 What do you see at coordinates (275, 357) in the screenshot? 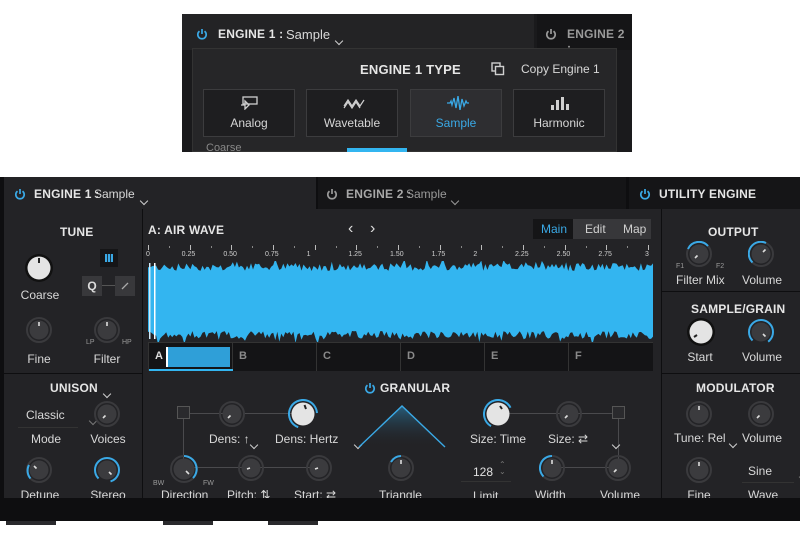
I see `slot-b: B` at bounding box center [275, 357].